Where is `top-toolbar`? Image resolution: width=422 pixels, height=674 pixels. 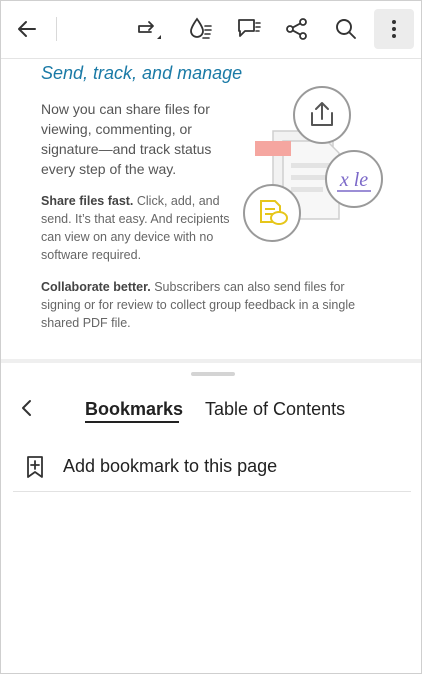
top-toolbar is located at coordinates (211, 30).